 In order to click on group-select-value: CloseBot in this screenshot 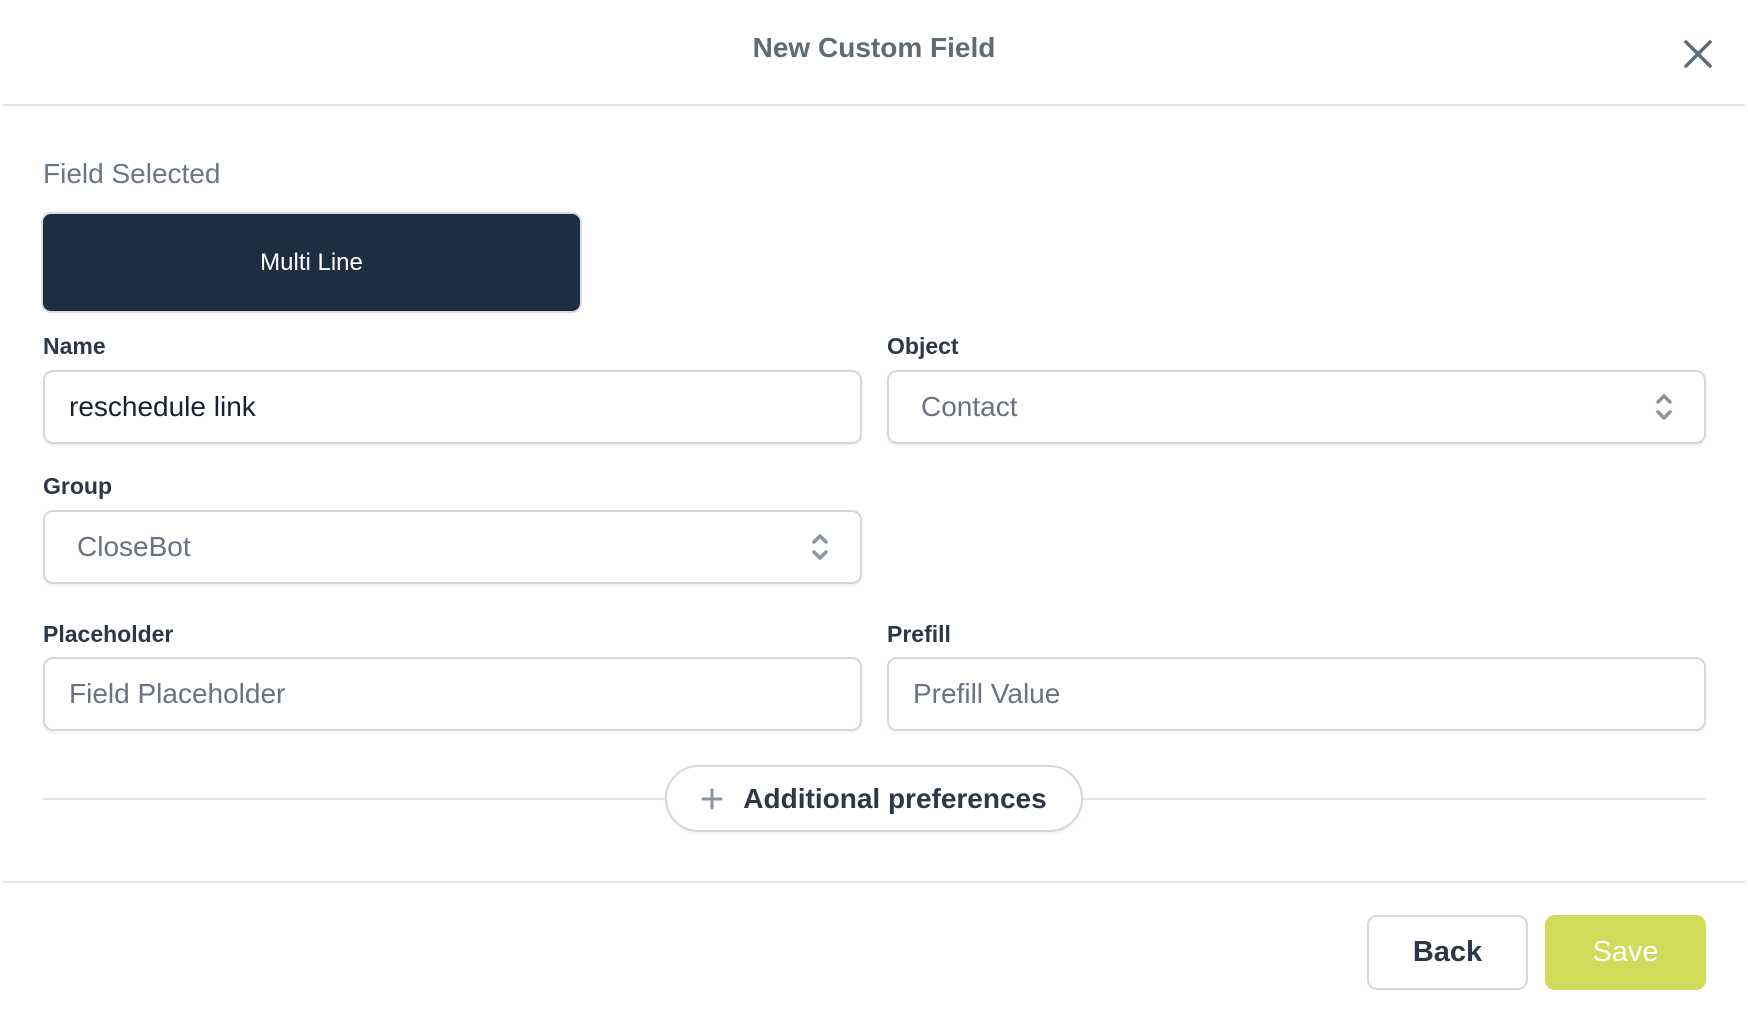, I will do `click(134, 546)`.